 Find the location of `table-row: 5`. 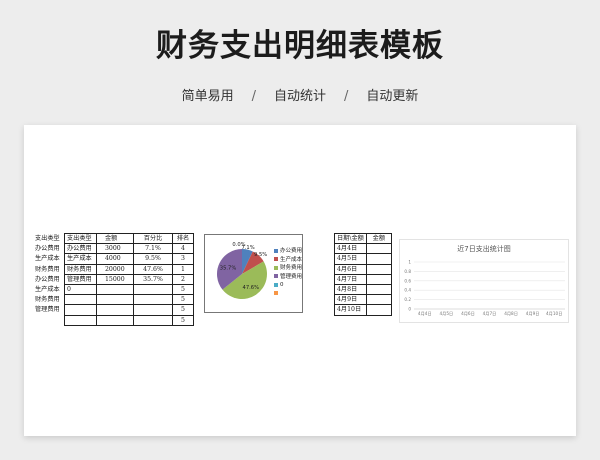

table-row: 5 is located at coordinates (113, 320).